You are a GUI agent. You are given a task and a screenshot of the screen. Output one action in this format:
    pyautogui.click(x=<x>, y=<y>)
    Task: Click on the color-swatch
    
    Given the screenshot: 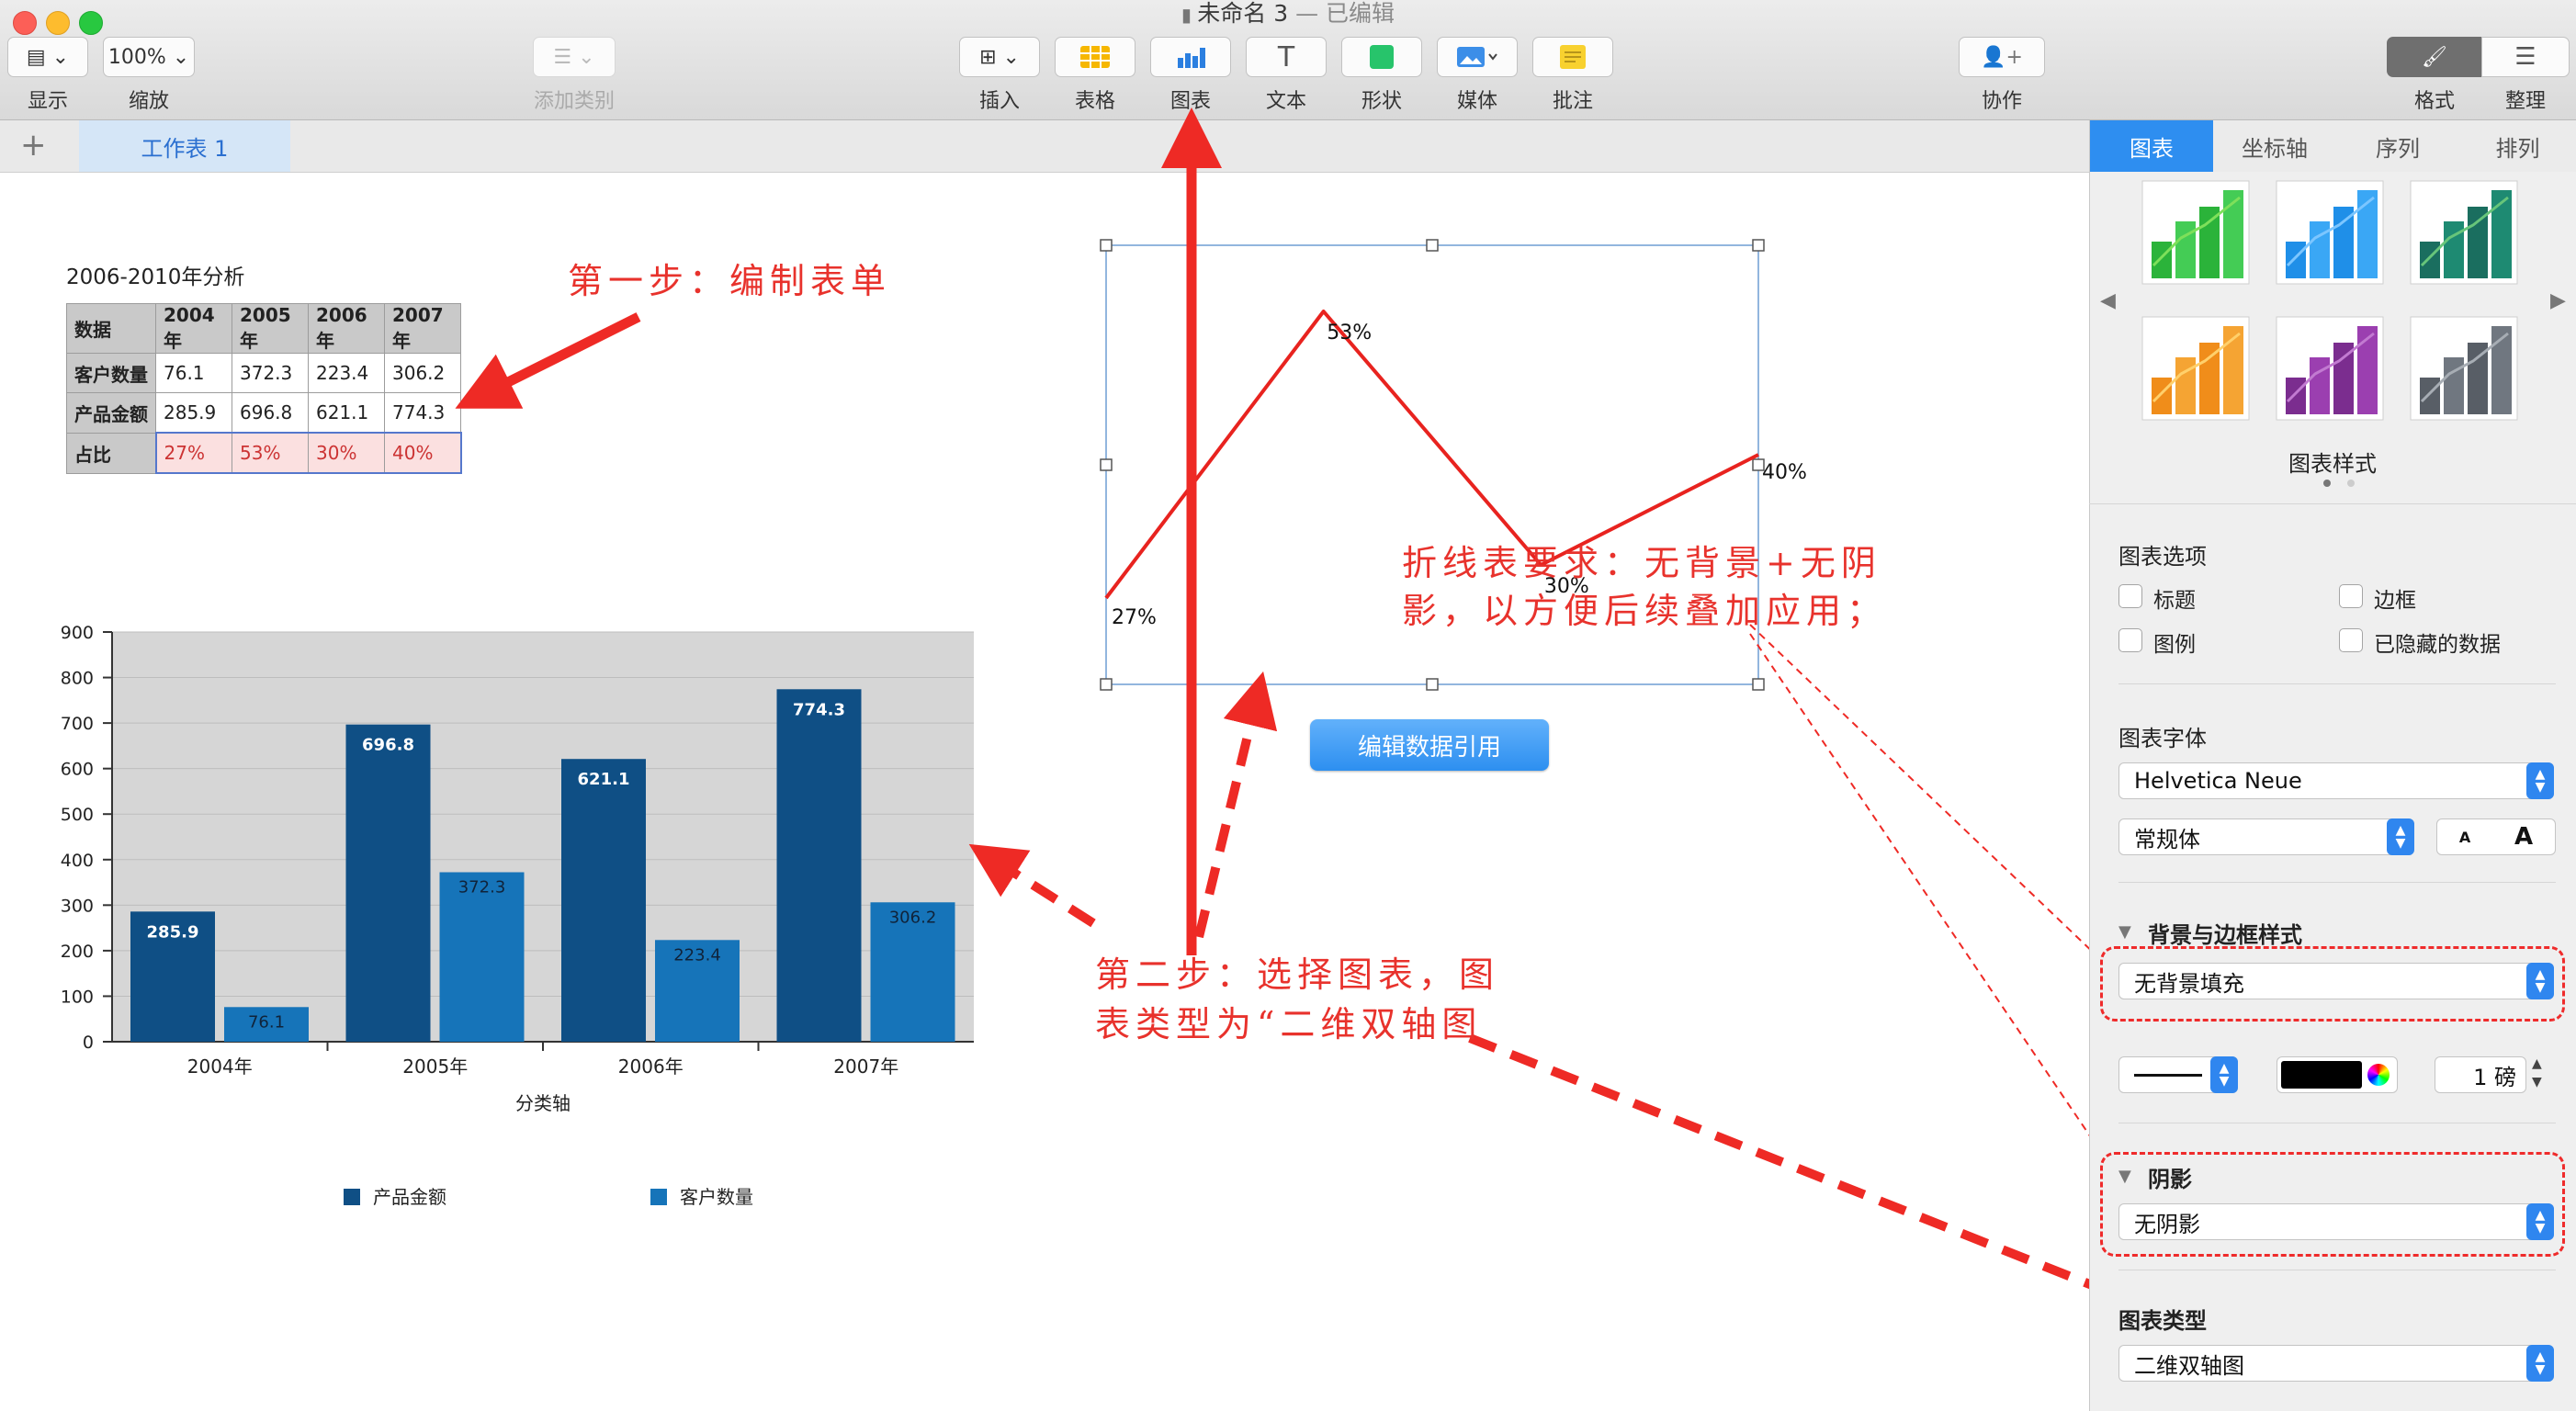 What is the action you would take?
    pyautogui.click(x=2321, y=1075)
    